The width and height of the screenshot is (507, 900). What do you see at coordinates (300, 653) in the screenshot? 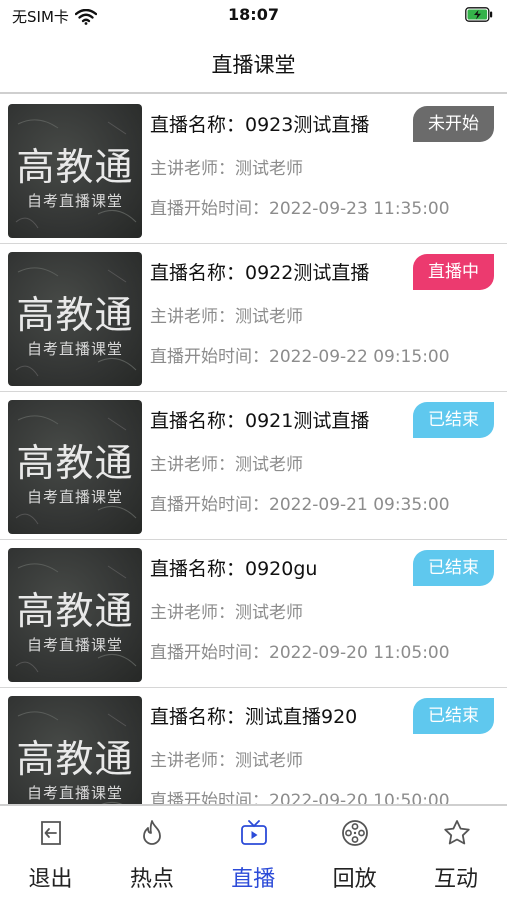
I see `live-start-time: 直播开始时间：2022-09-20 11:05:00` at bounding box center [300, 653].